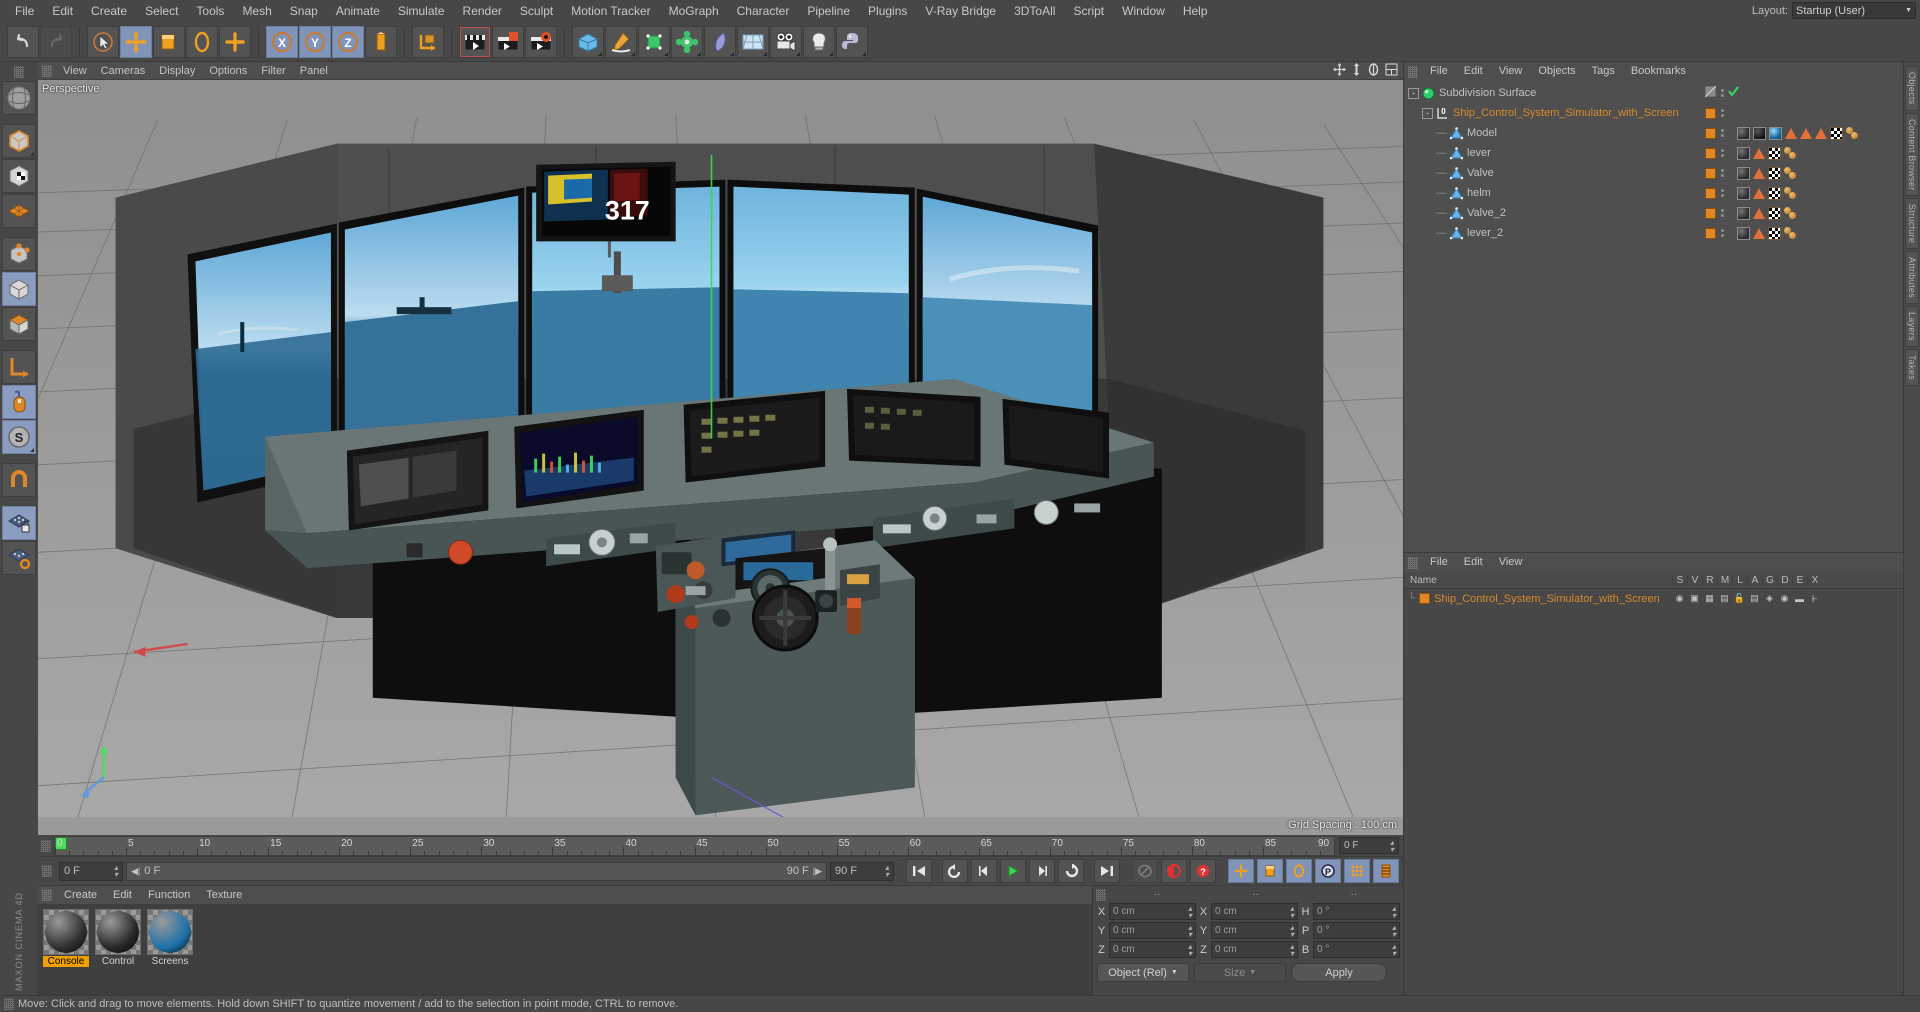  Describe the element at coordinates (1553, 213) in the screenshot. I see `object-row: — Valve_2` at that location.